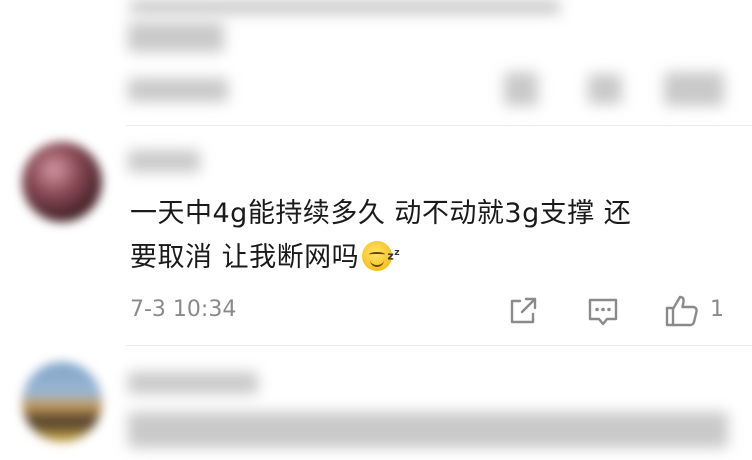  What do you see at coordinates (521, 89) in the screenshot?
I see `blurred-share-icon` at bounding box center [521, 89].